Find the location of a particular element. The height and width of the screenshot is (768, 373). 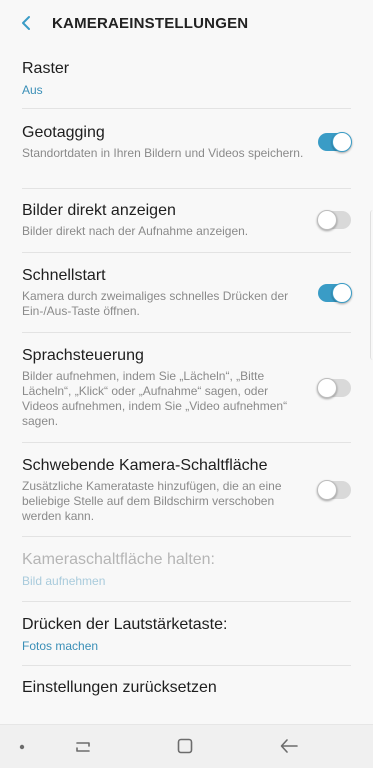

recent-apps-icon is located at coordinates (83, 746).